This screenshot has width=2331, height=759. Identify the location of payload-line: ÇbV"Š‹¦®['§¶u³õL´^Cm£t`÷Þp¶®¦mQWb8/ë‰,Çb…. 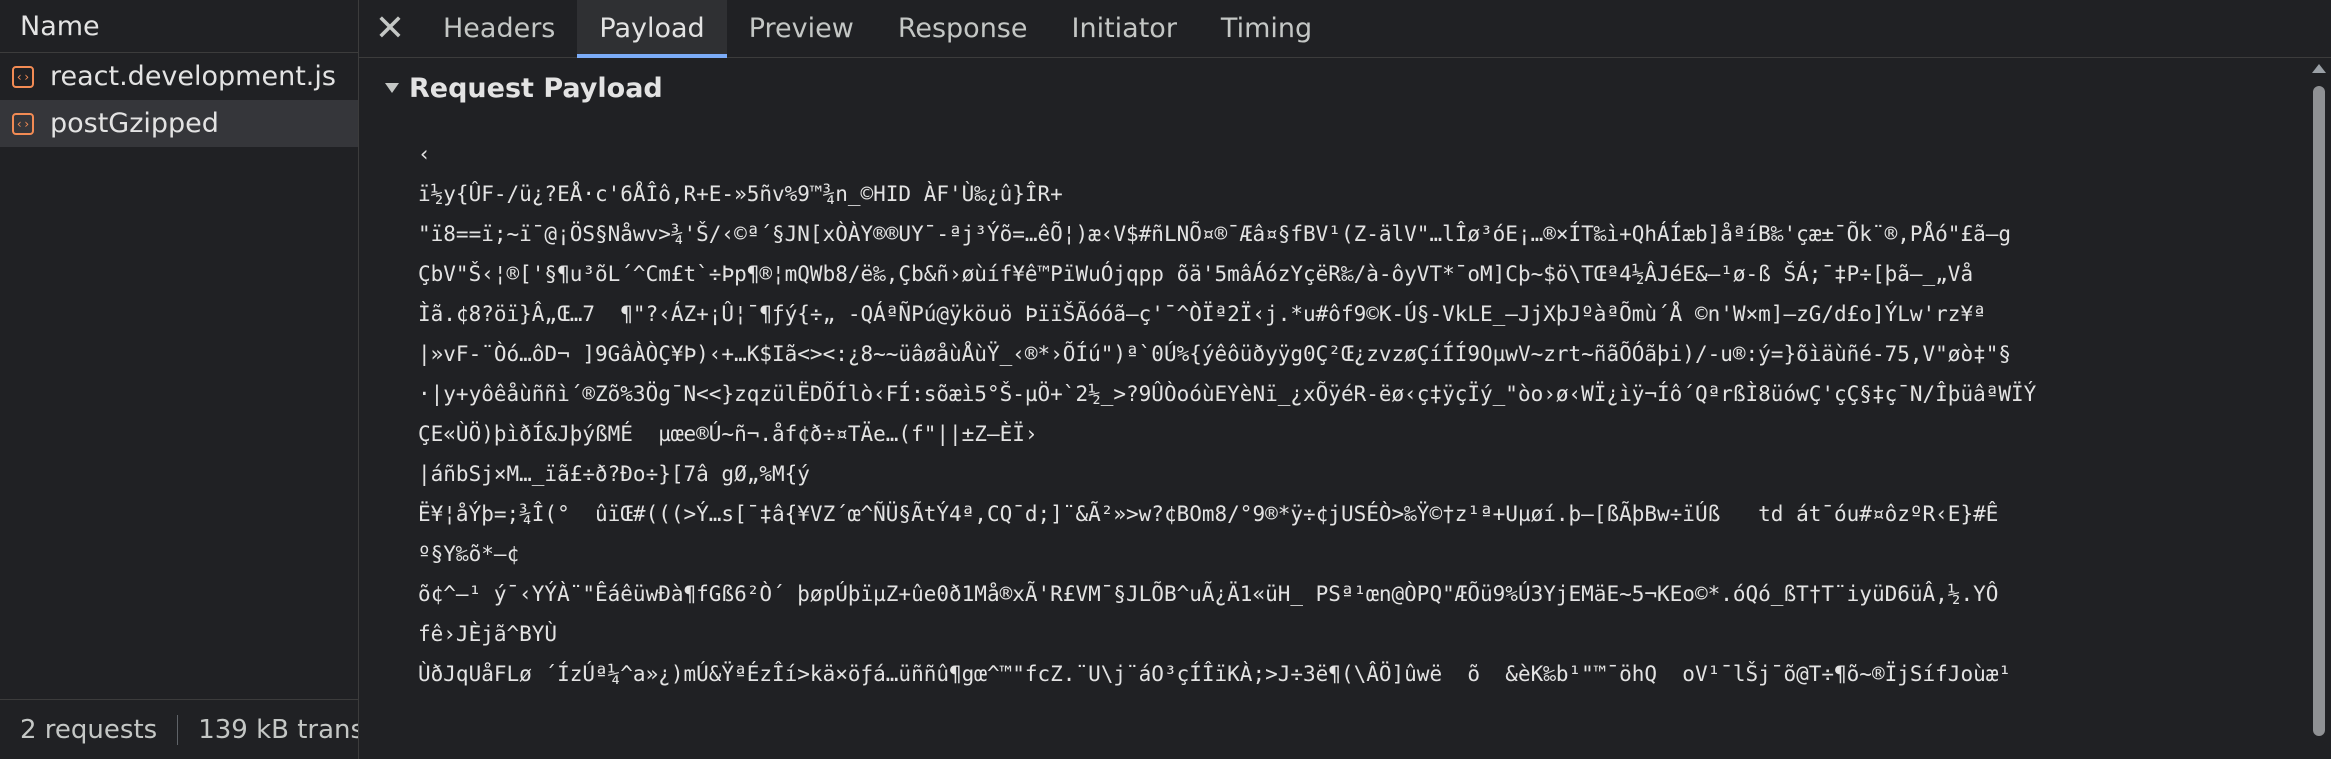
(1196, 274).